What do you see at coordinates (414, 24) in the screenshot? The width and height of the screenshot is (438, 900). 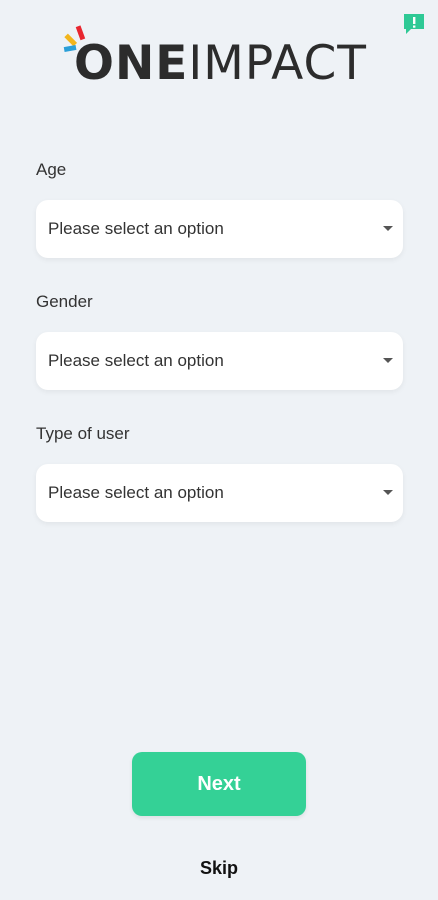 I see `feedback-icon` at bounding box center [414, 24].